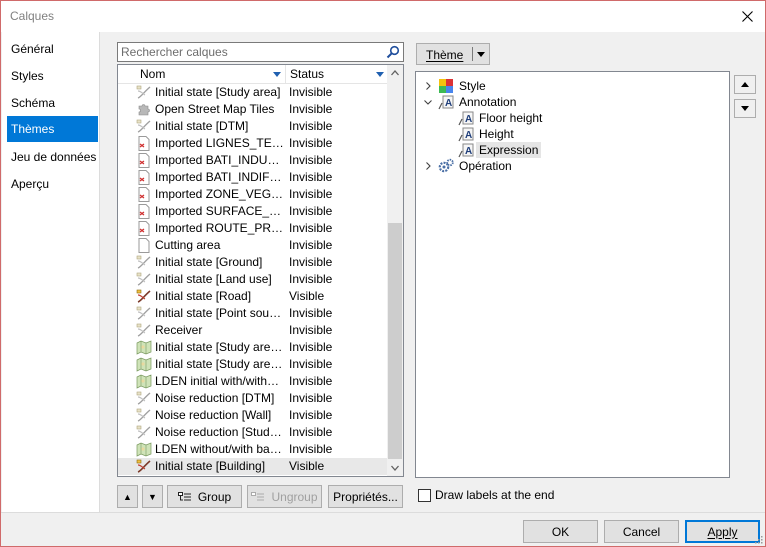 Image resolution: width=766 pixels, height=547 pixels. Describe the element at coordinates (52, 103) in the screenshot. I see `nav-item-schema: Schéma` at that location.